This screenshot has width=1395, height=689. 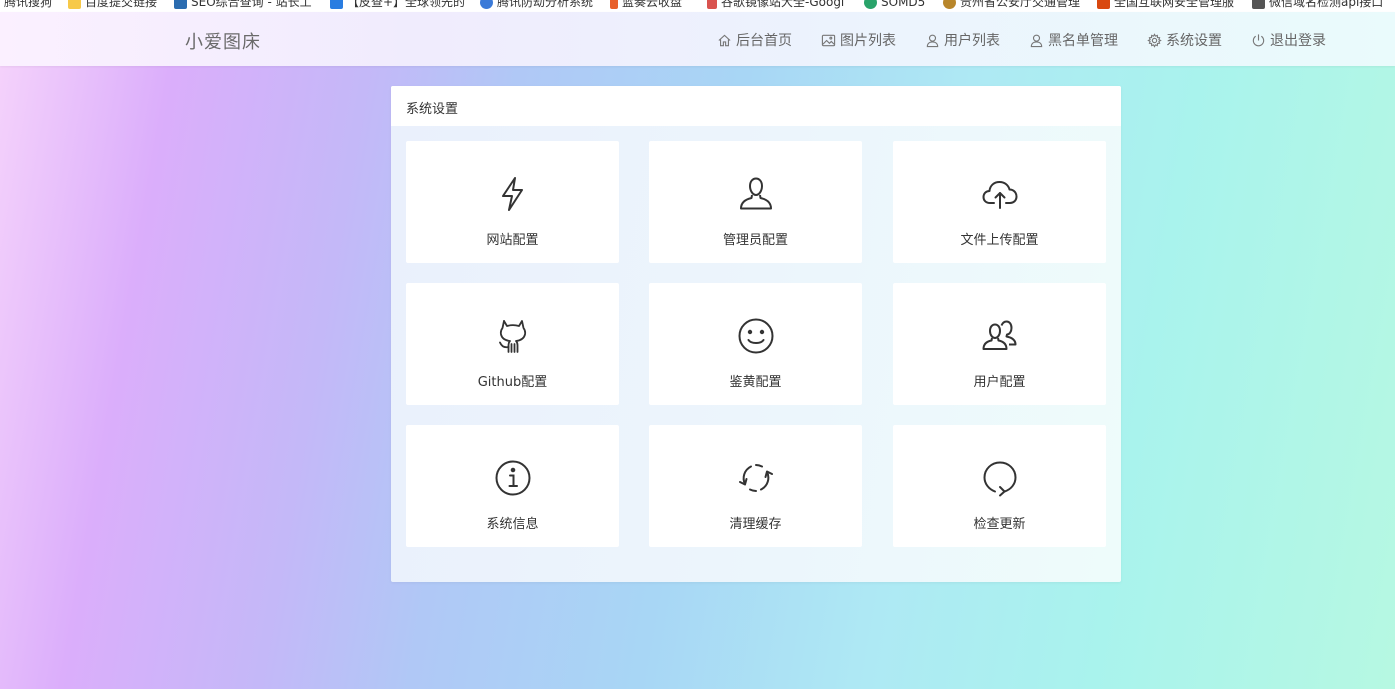 I want to click on bookmark-item: 百度提交链接, so click(x=112, y=4).